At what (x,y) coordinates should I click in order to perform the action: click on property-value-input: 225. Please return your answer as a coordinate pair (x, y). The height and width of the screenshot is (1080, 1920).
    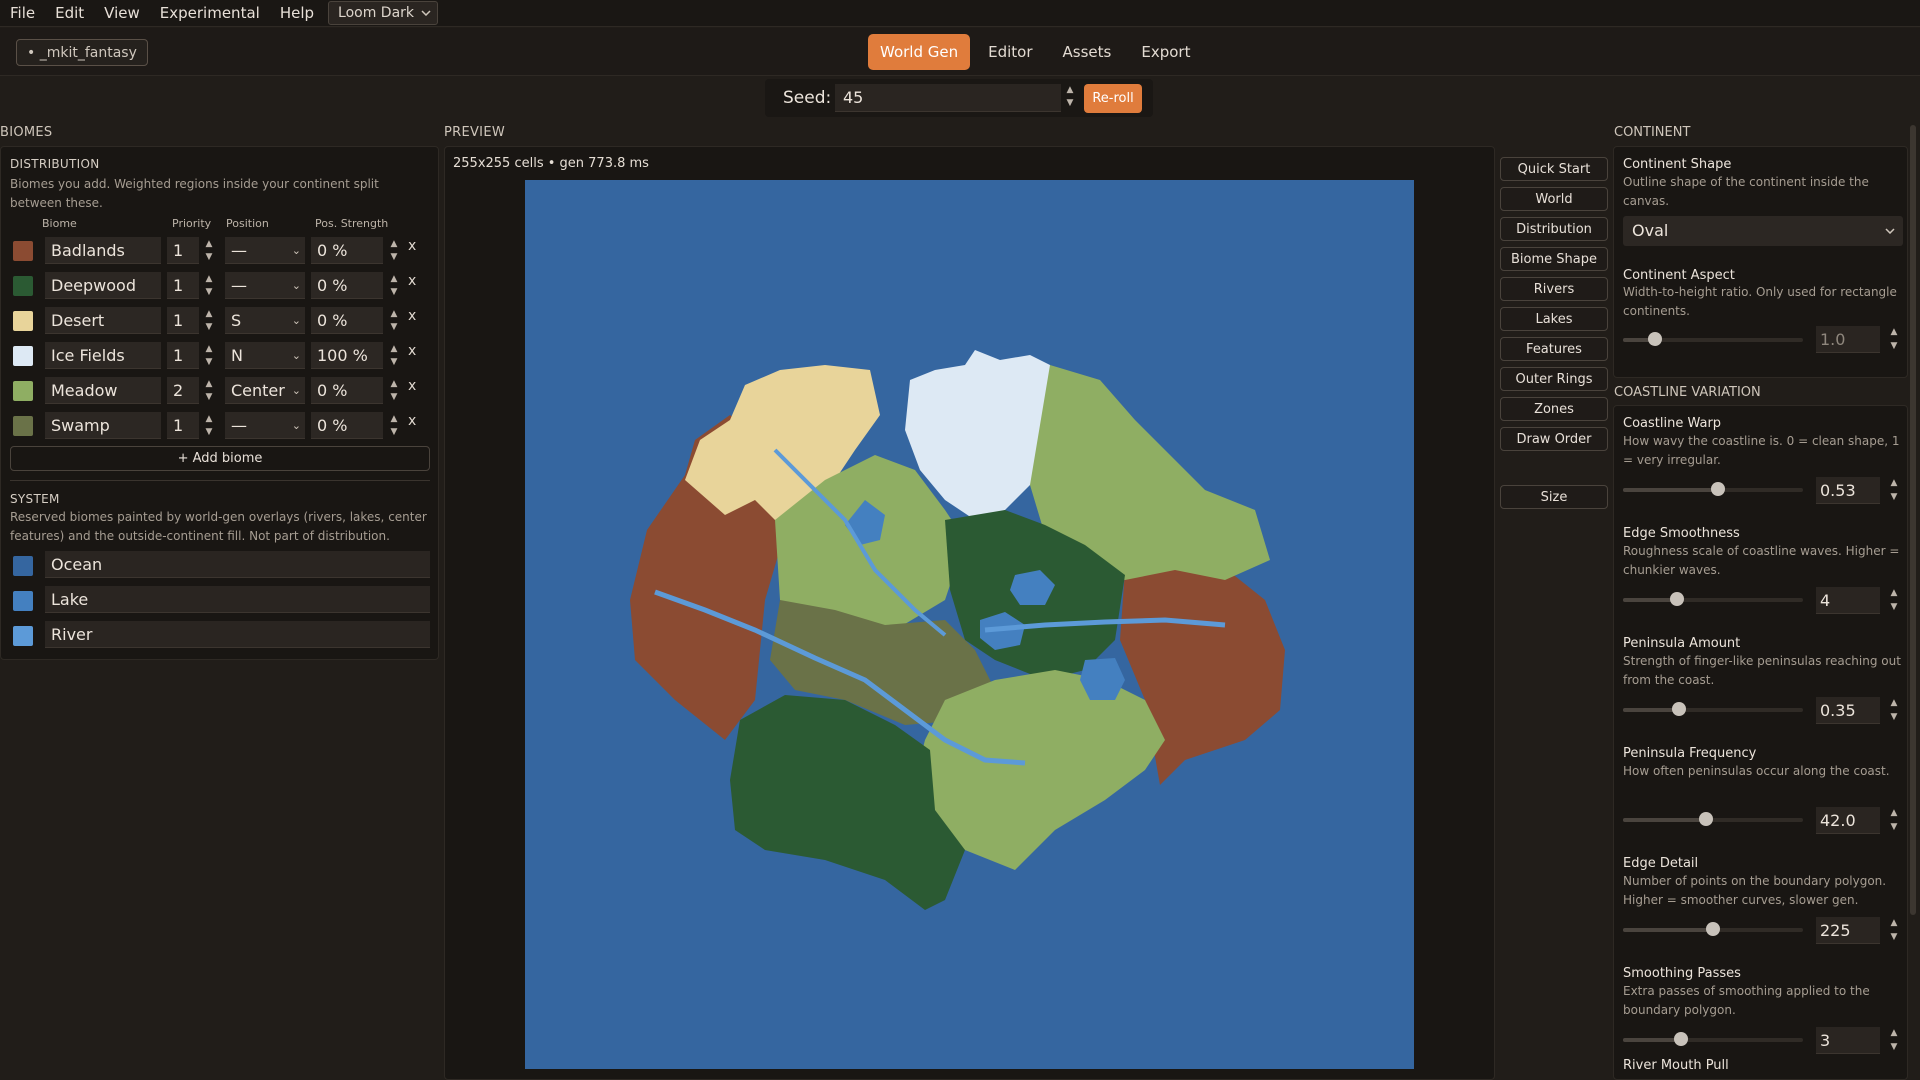
    Looking at the image, I should click on (1848, 930).